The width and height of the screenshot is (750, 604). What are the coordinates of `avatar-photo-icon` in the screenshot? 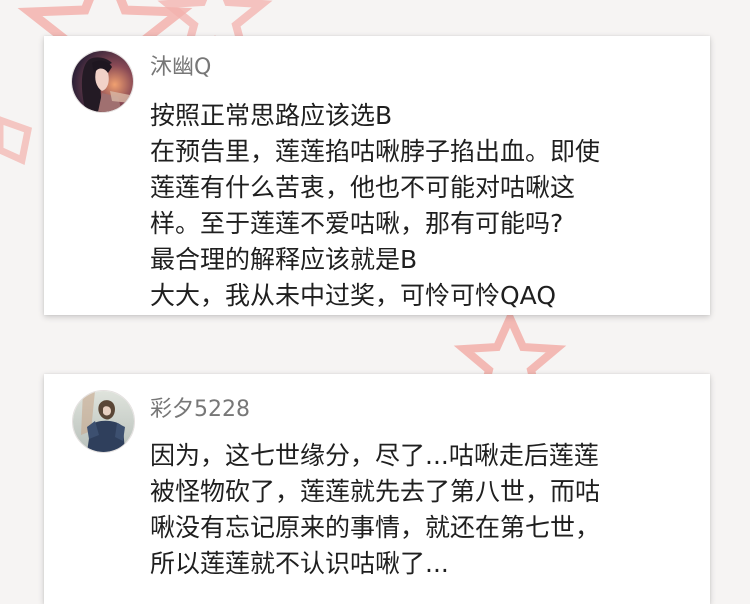 It's located at (103, 421).